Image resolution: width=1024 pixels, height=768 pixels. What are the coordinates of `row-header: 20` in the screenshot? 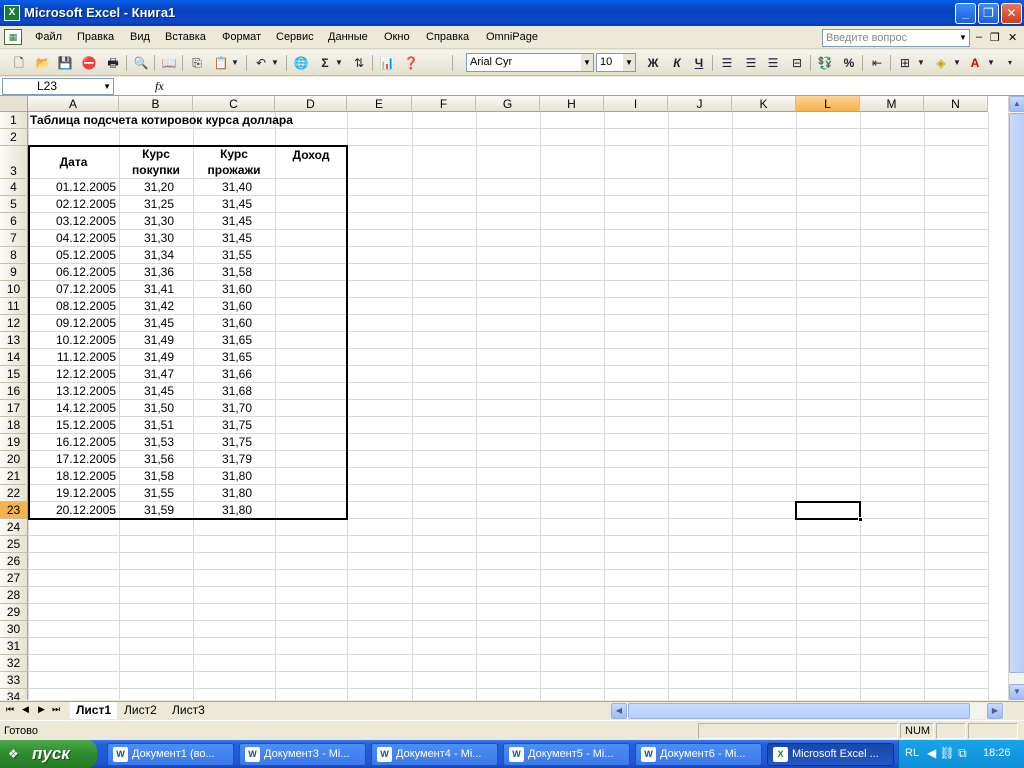 It's located at (14, 459).